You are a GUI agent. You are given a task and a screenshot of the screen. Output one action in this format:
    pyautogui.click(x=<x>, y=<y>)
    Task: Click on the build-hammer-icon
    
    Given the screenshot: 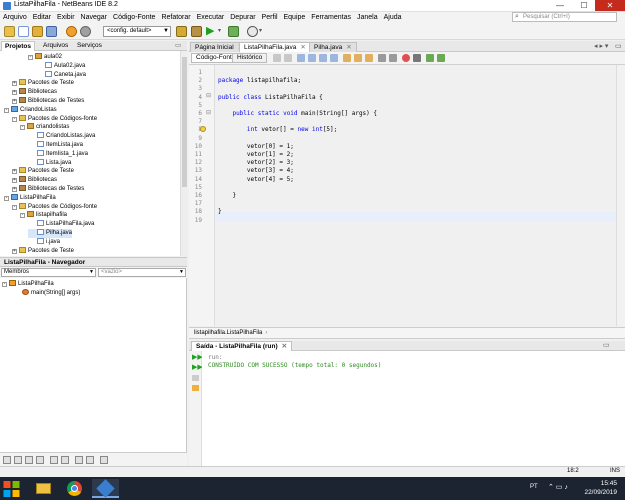 What is the action you would take?
    pyautogui.click(x=181, y=31)
    